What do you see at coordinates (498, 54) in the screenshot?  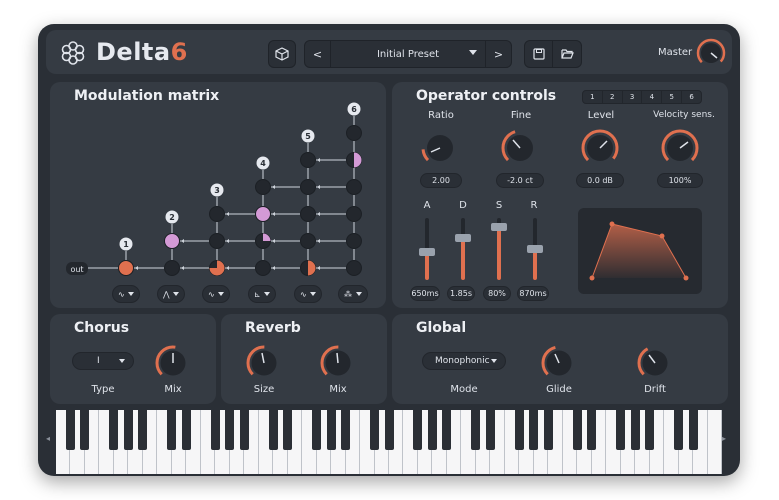 I see `next-preset-button: >` at bounding box center [498, 54].